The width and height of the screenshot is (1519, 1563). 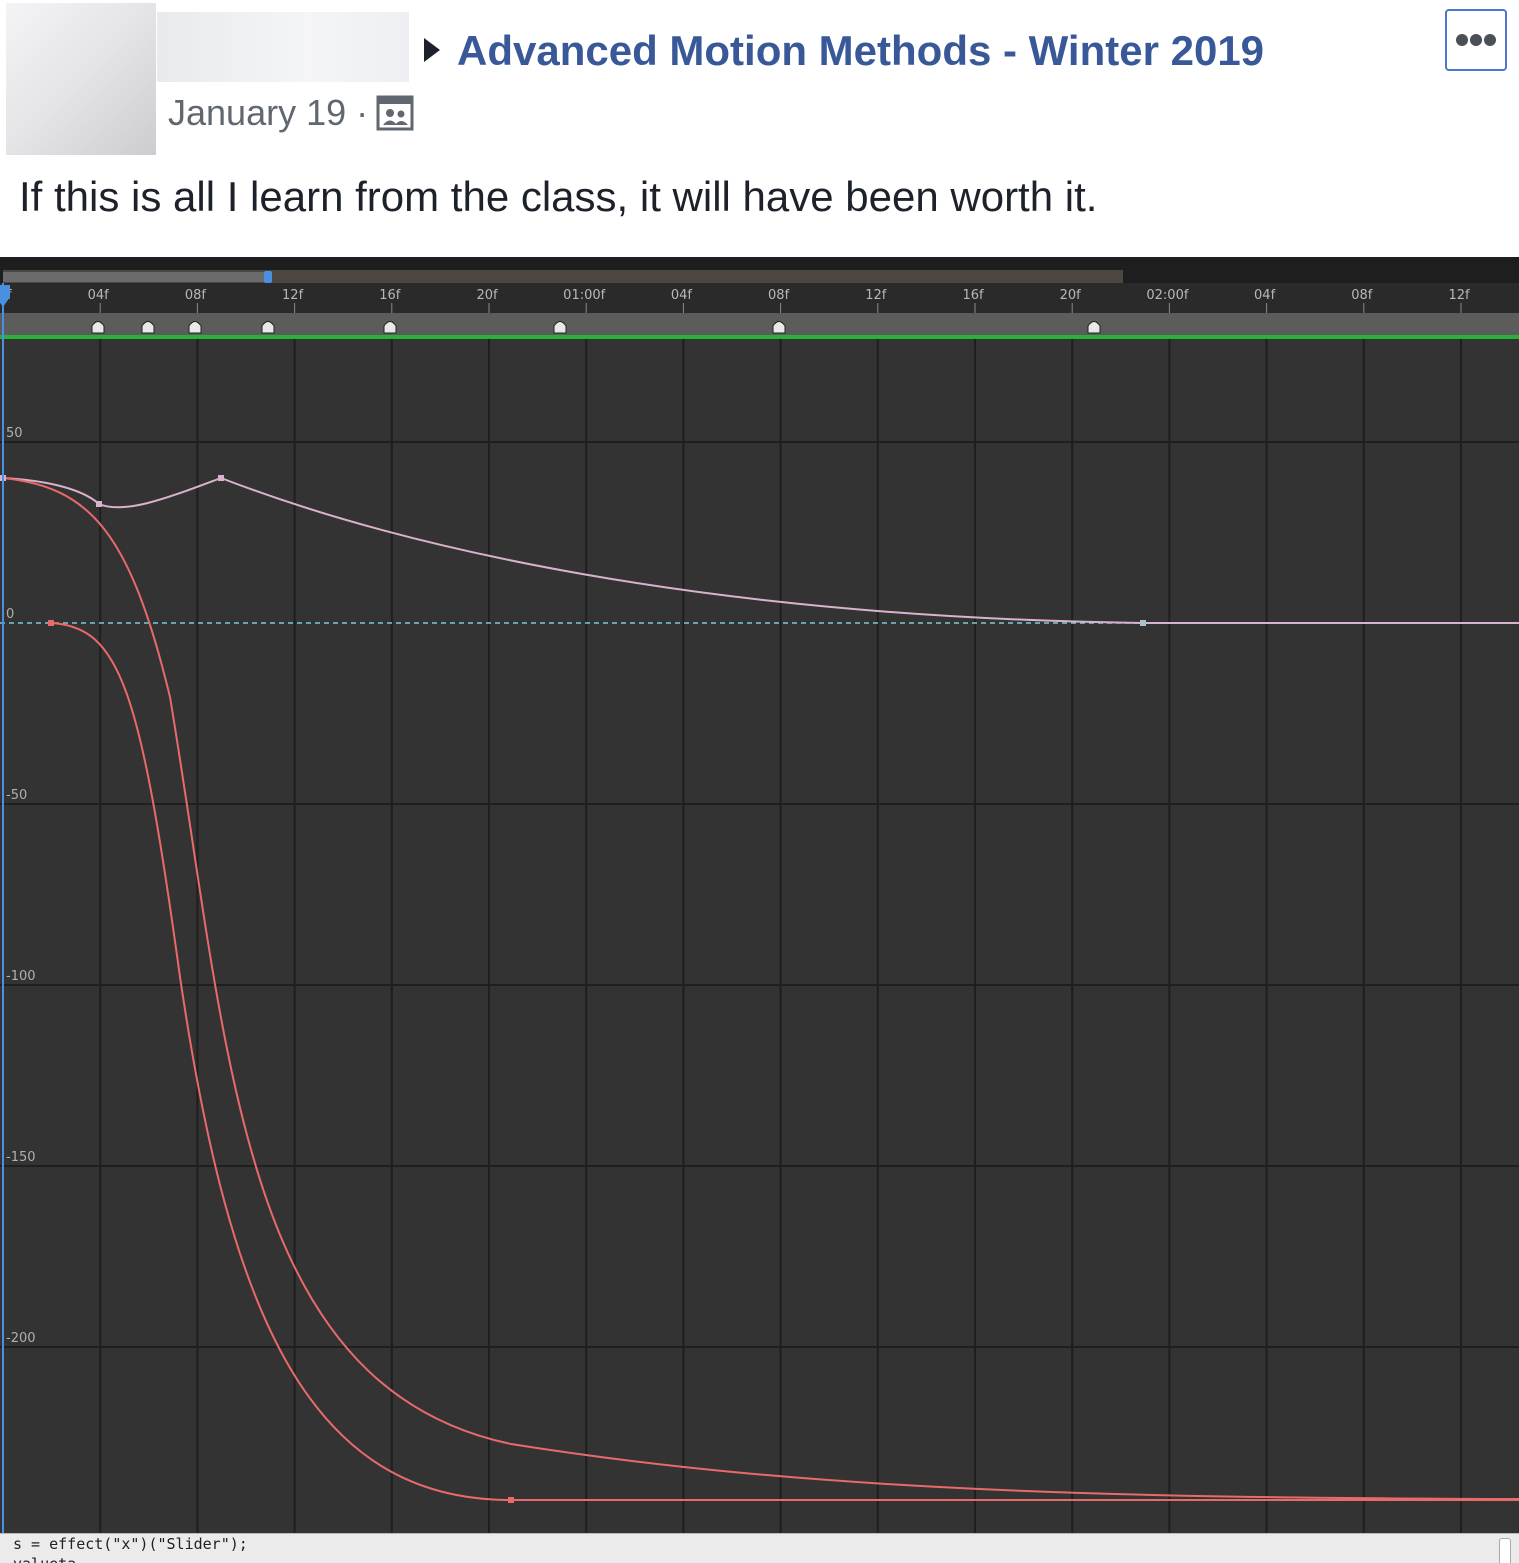 I want to click on value-label: -100, so click(x=21, y=976).